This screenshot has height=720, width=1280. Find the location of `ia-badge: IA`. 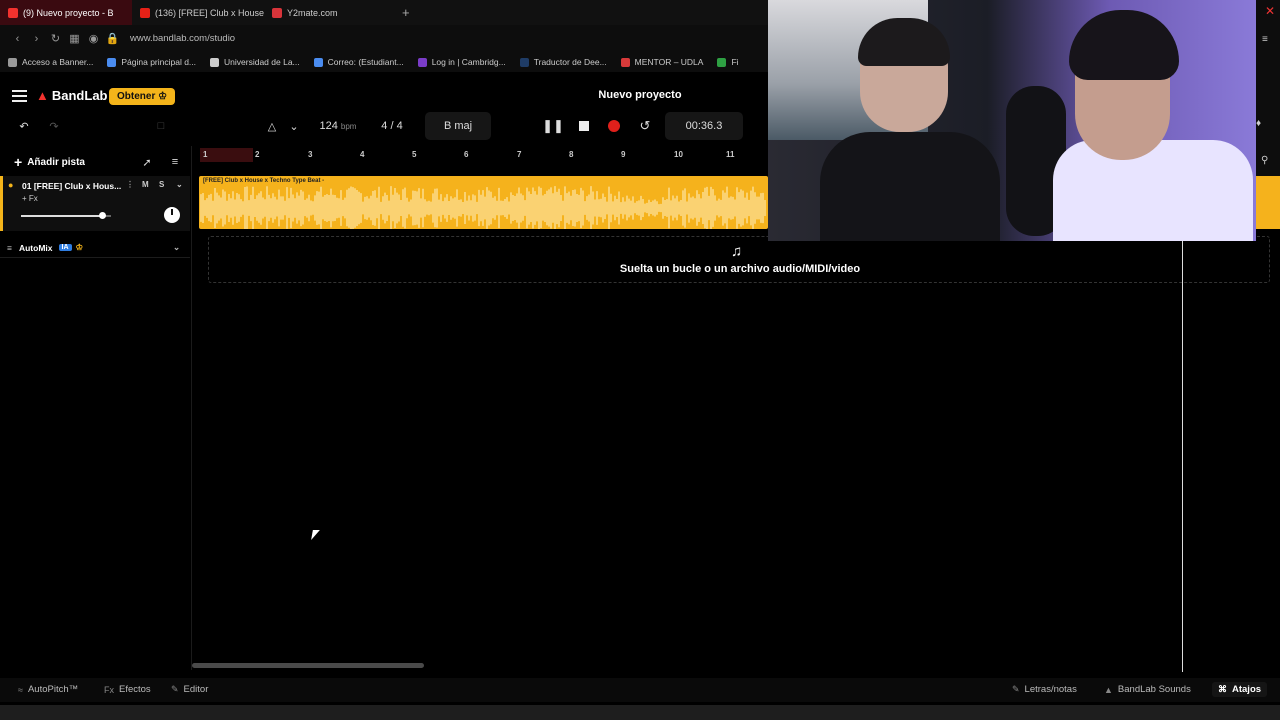

ia-badge: IA is located at coordinates (65, 247).